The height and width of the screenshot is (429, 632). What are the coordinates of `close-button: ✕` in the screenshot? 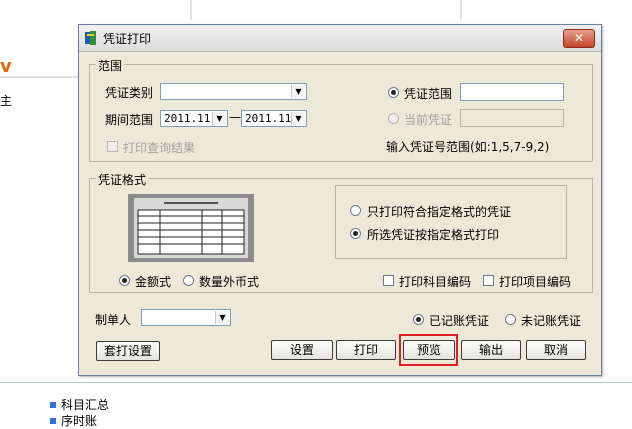 It's located at (579, 38).